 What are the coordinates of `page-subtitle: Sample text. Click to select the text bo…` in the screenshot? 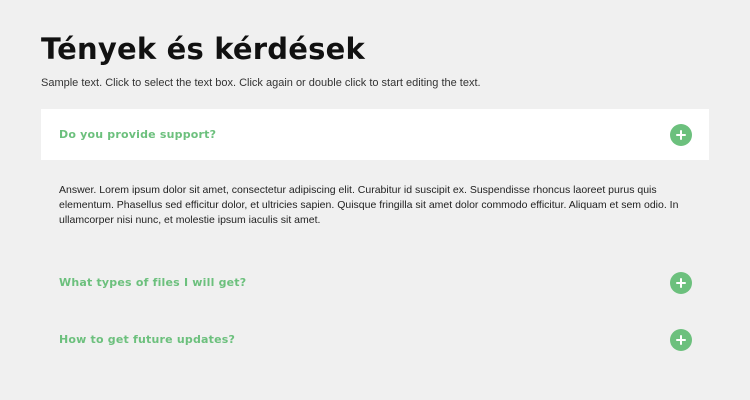 It's located at (261, 83).